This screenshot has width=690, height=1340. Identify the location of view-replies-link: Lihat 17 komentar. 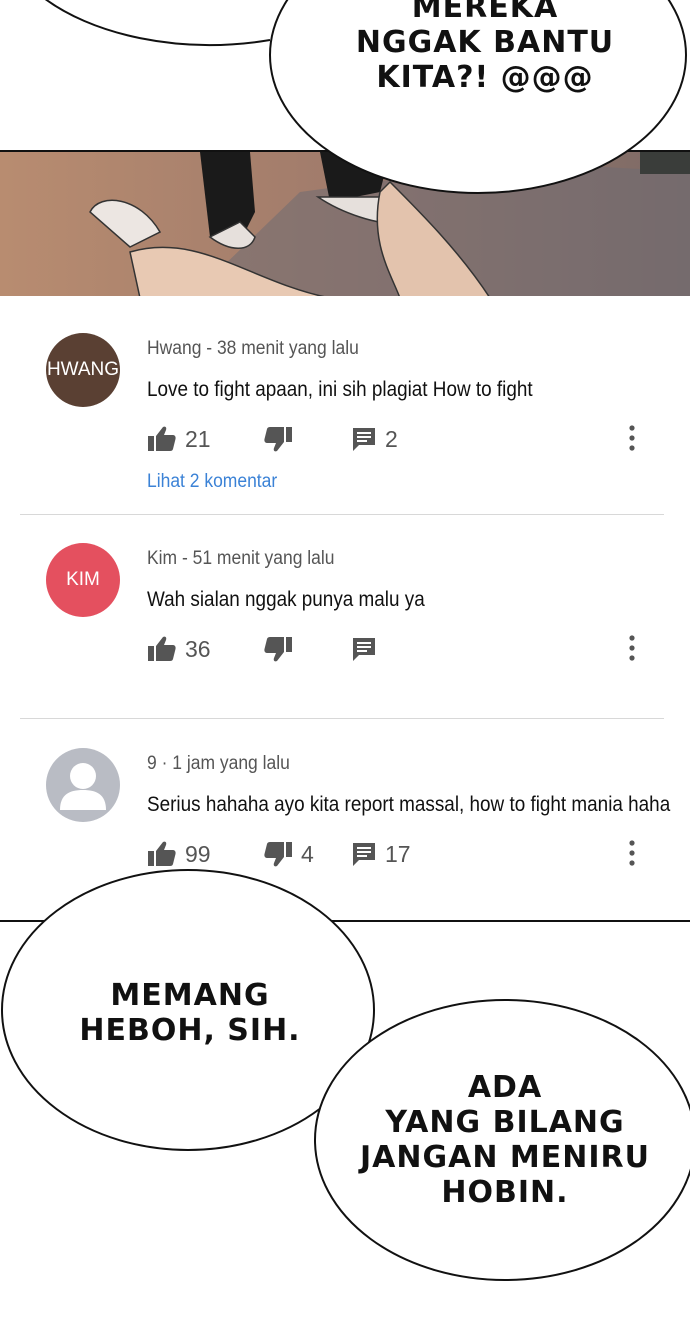
(217, 897).